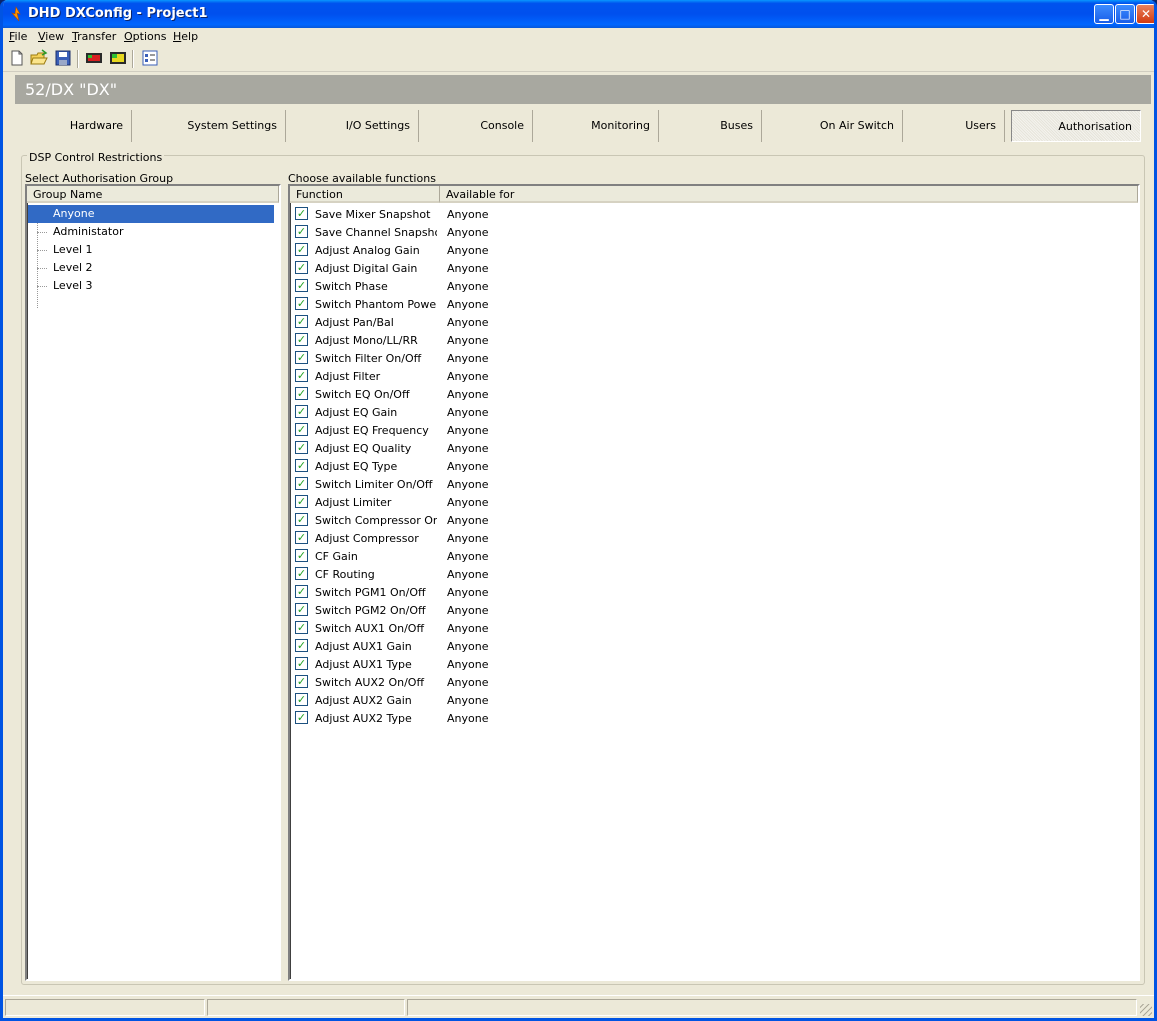 This screenshot has height=1021, width=1157. Describe the element at coordinates (1076, 126) in the screenshot. I see `tab-authorisation: Authorisation` at that location.